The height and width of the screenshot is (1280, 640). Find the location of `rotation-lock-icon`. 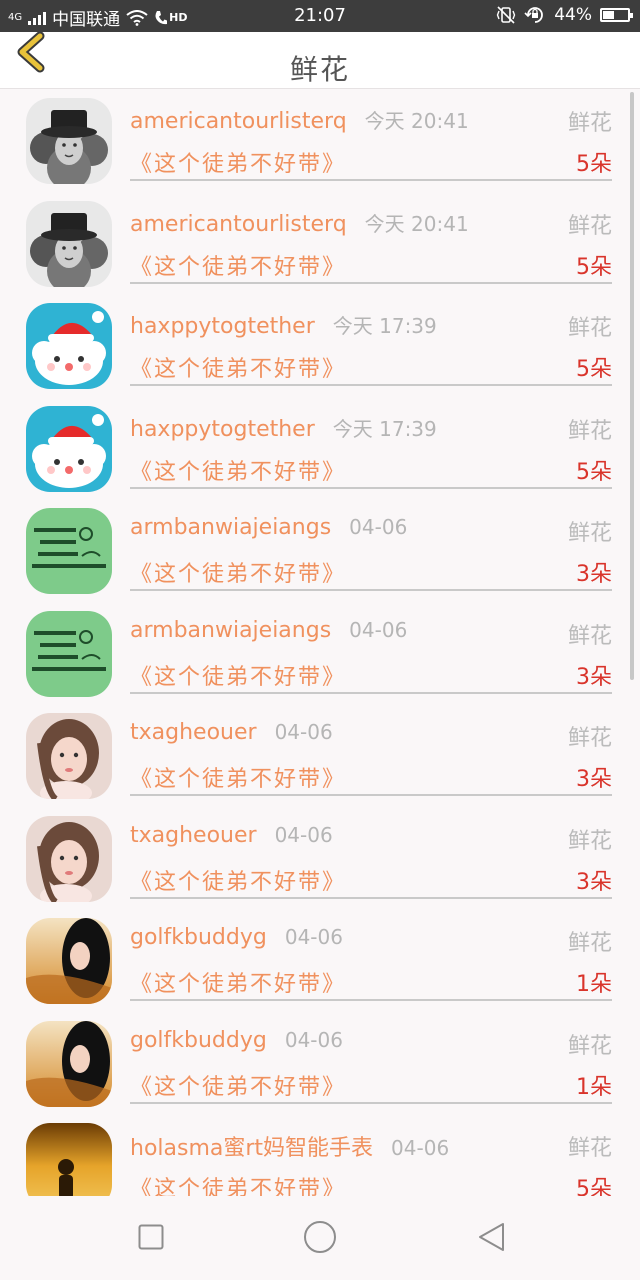

rotation-lock-icon is located at coordinates (534, 15).